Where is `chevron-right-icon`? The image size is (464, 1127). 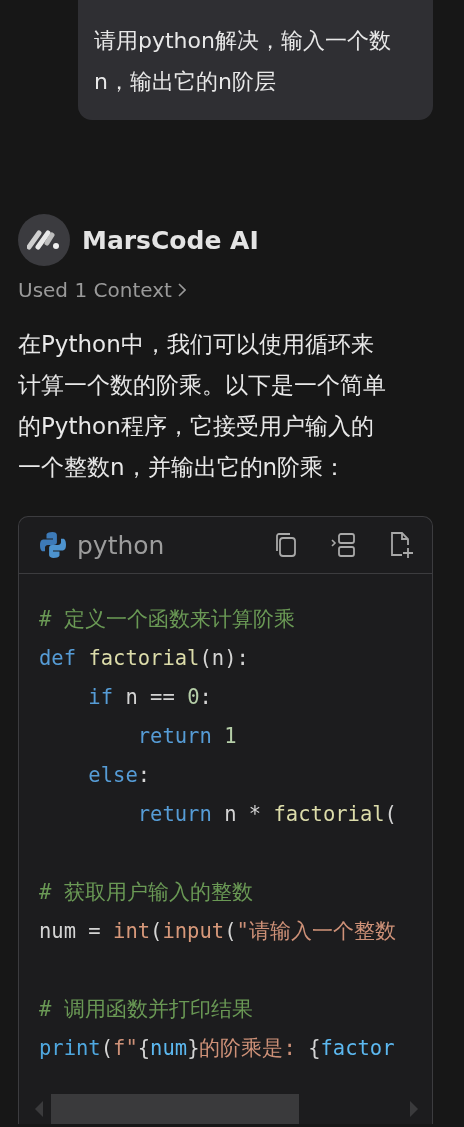
chevron-right-icon is located at coordinates (181, 290).